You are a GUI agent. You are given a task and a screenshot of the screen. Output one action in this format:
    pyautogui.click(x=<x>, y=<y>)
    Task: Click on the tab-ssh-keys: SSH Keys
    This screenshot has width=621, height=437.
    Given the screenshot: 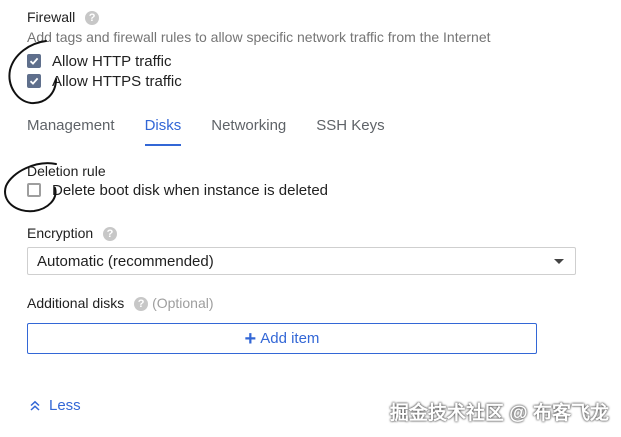 What is the action you would take?
    pyautogui.click(x=350, y=131)
    